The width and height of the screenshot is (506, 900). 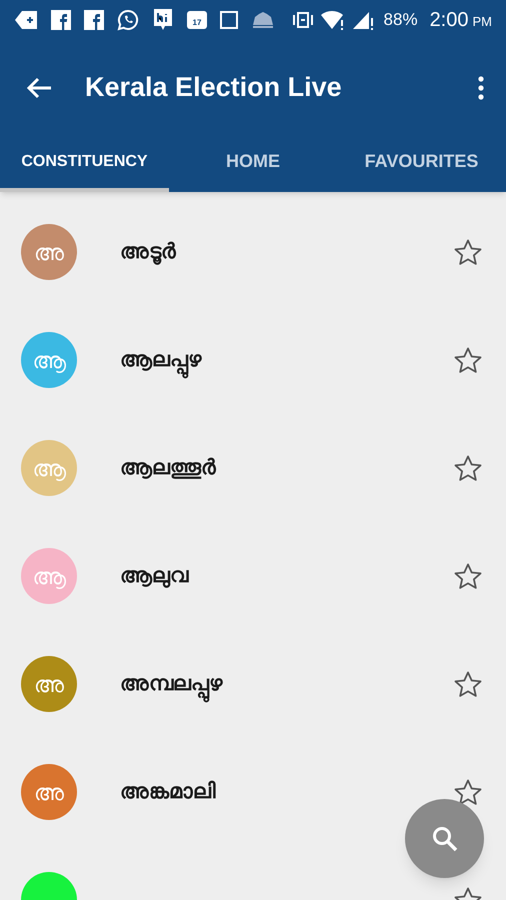 What do you see at coordinates (160, 360) in the screenshot?
I see `constituency-name: ആലപ്പുഴ` at bounding box center [160, 360].